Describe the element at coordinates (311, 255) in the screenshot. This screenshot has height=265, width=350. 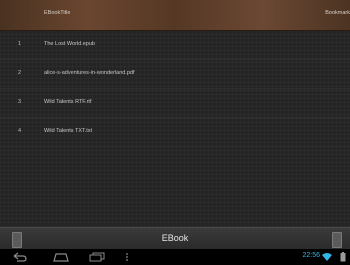
I see `status-clock: 22:56` at that location.